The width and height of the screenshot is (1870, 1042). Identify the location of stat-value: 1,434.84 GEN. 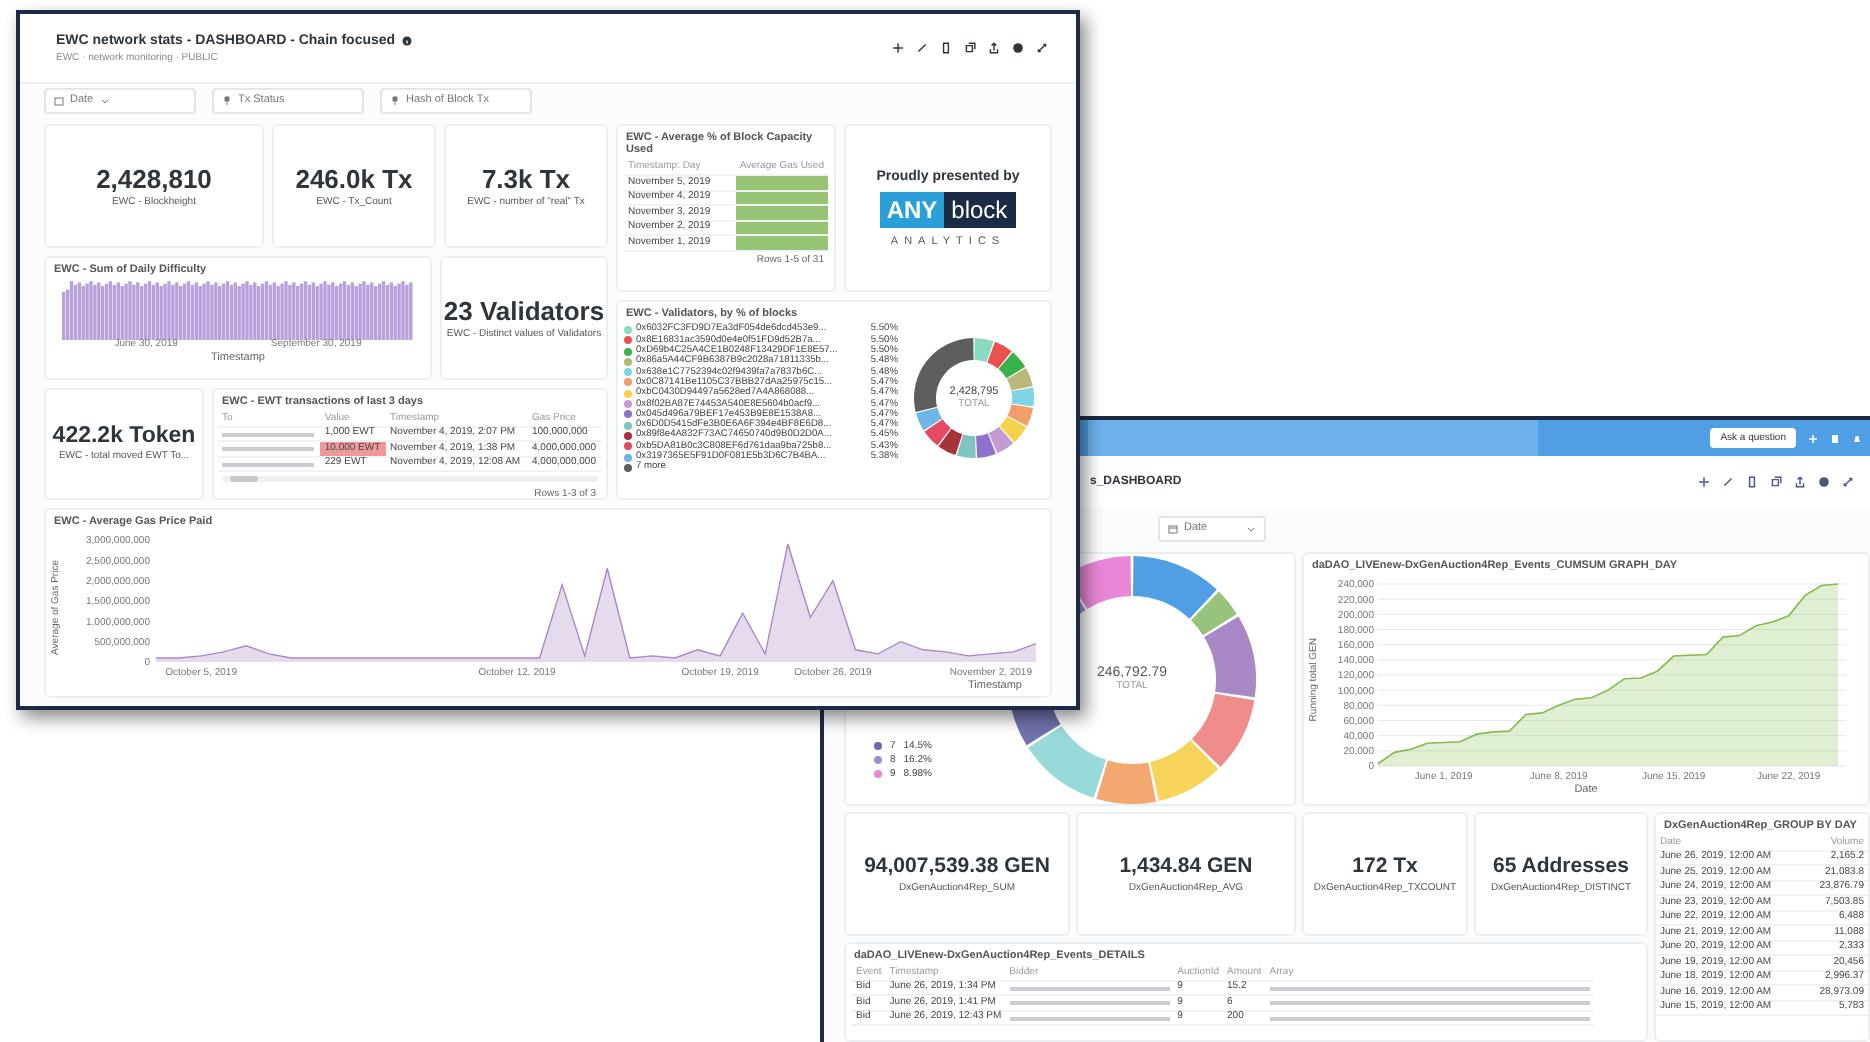
(1186, 866).